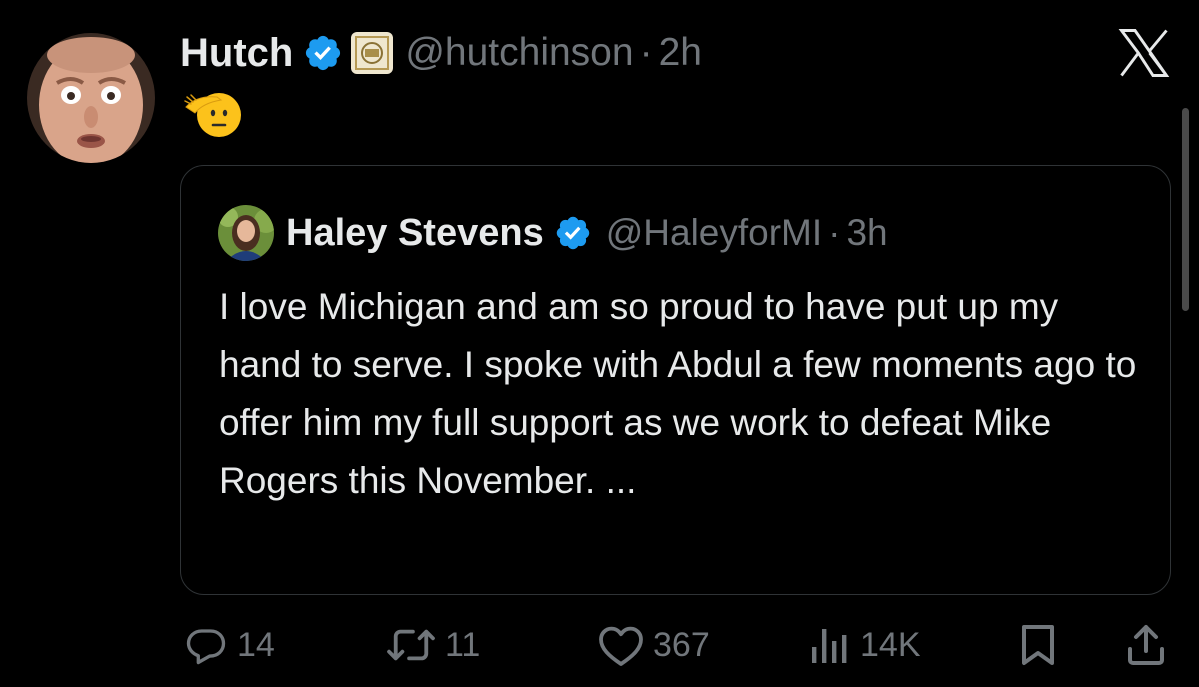  I want to click on tweet-action-bar: 14 11 367 14K, so click(599, 645).